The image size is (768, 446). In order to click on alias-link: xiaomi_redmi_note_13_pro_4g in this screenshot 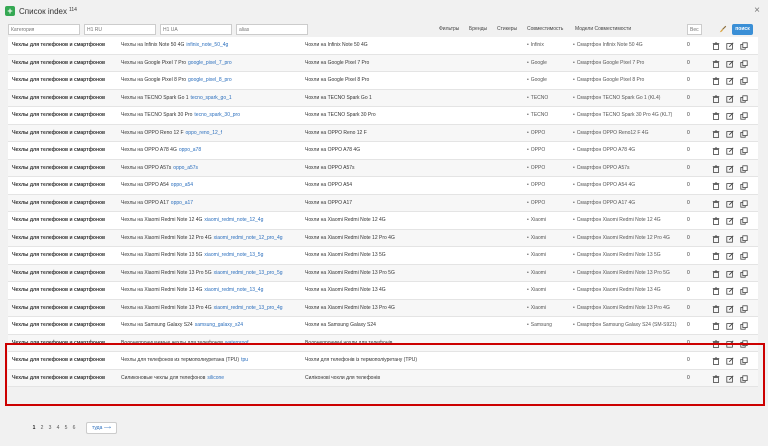, I will do `click(248, 308)`.